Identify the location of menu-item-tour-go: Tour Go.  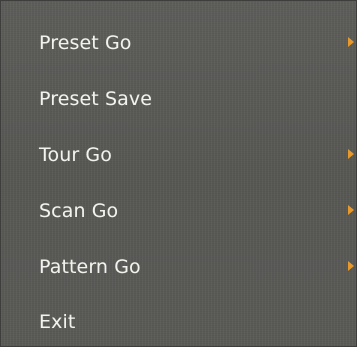
(178, 155).